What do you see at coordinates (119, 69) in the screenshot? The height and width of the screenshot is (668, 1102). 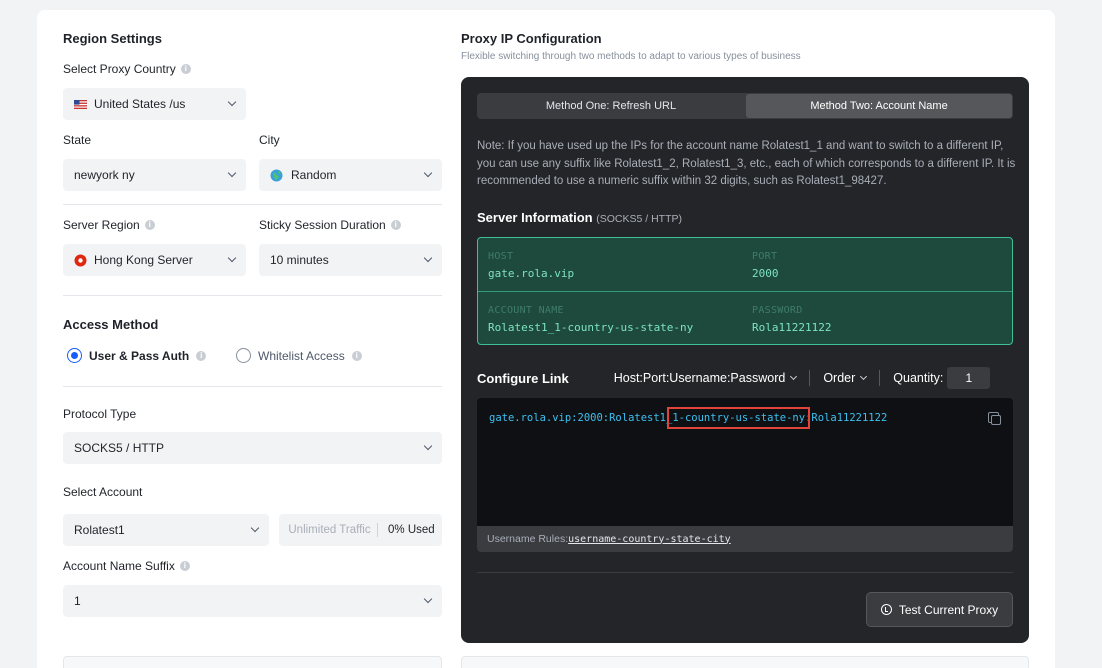 I see `country-label-text: Select Proxy Country` at bounding box center [119, 69].